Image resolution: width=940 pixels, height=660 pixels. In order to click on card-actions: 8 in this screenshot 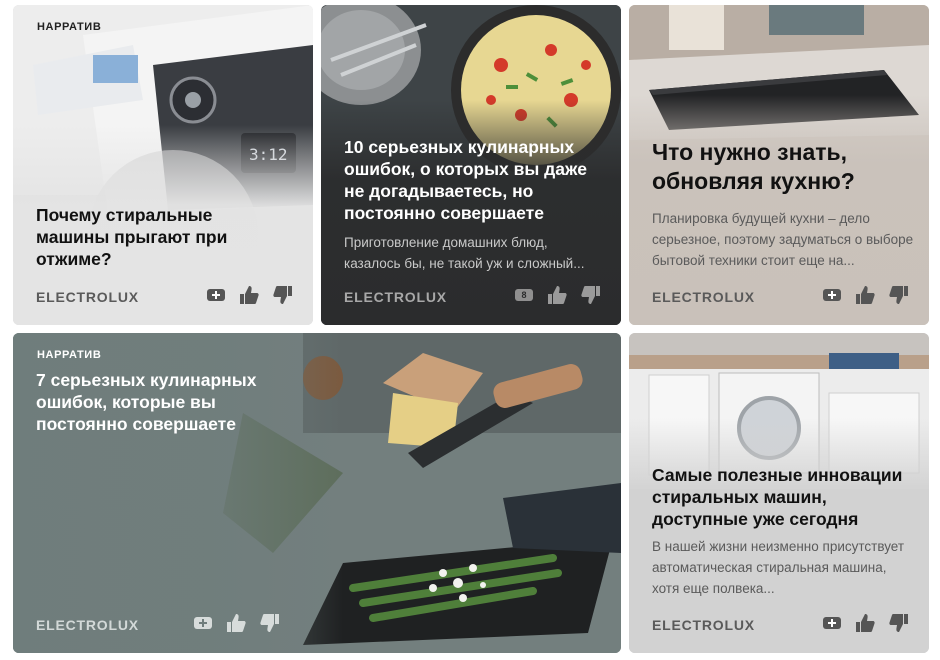, I will do `click(558, 295)`.